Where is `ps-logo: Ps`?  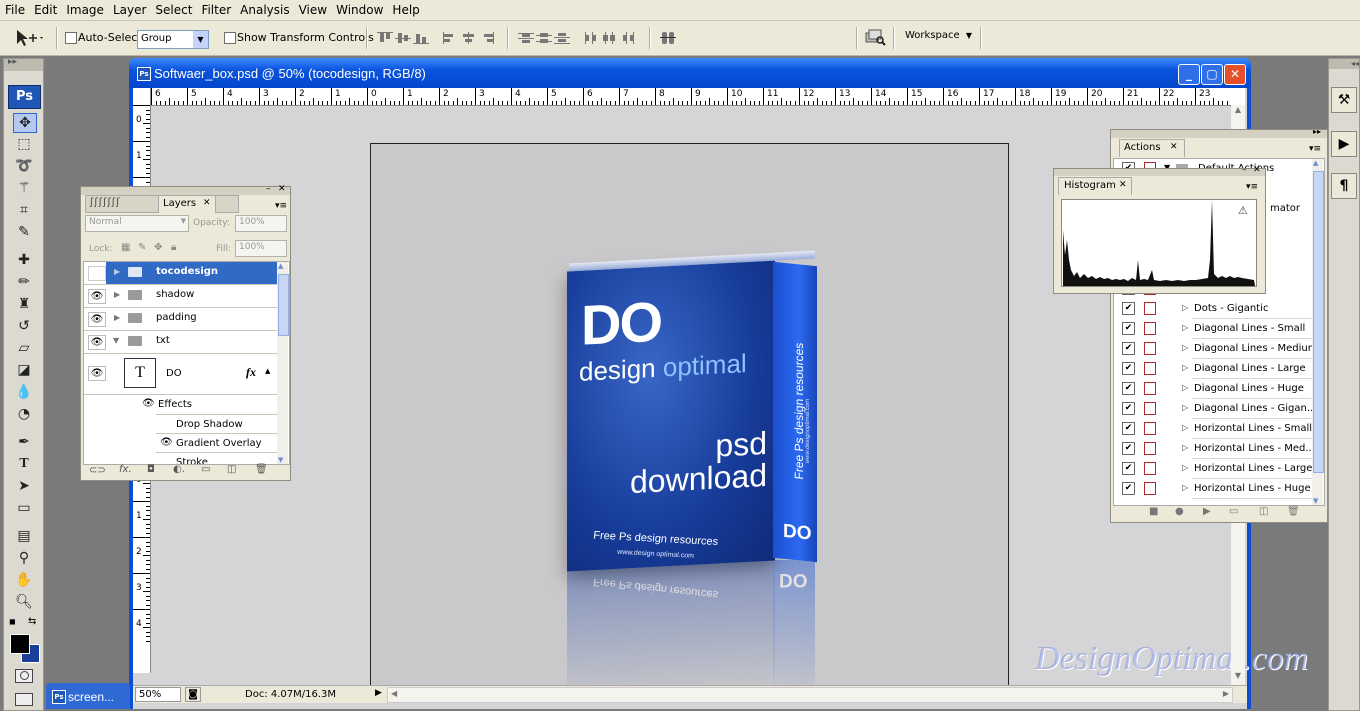
ps-logo: Ps is located at coordinates (24, 97).